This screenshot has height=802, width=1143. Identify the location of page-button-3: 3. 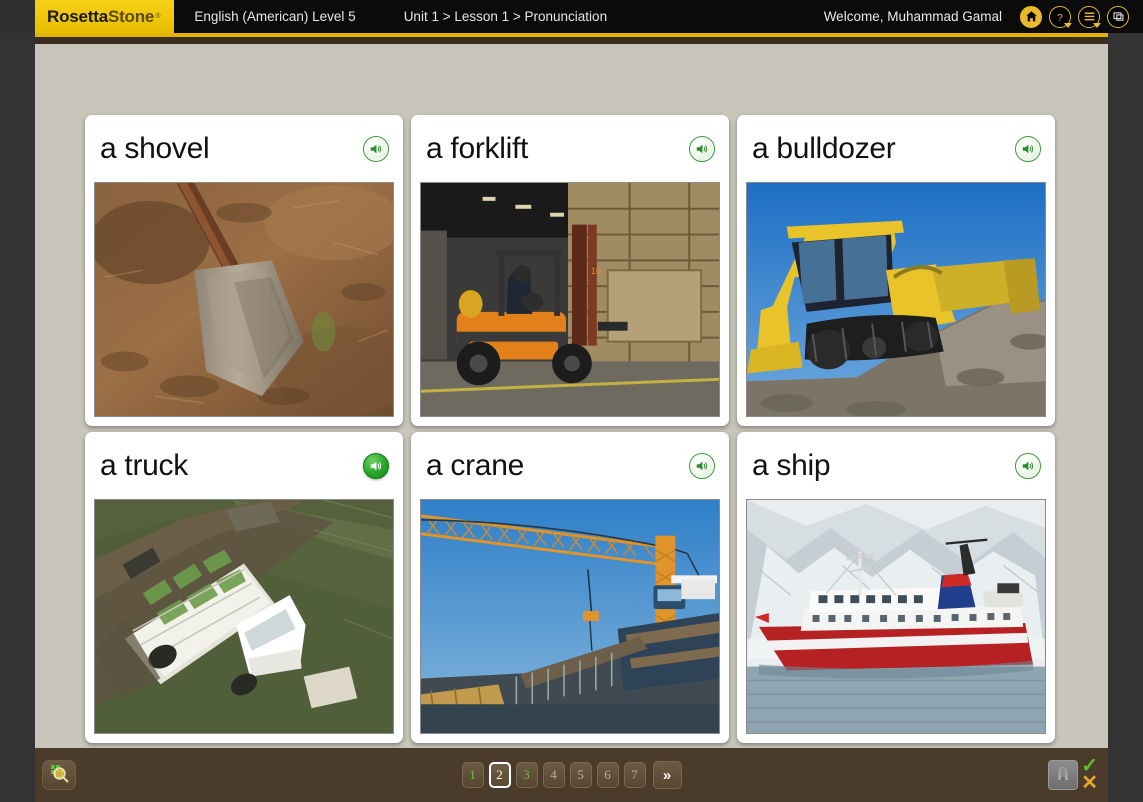
(526, 775).